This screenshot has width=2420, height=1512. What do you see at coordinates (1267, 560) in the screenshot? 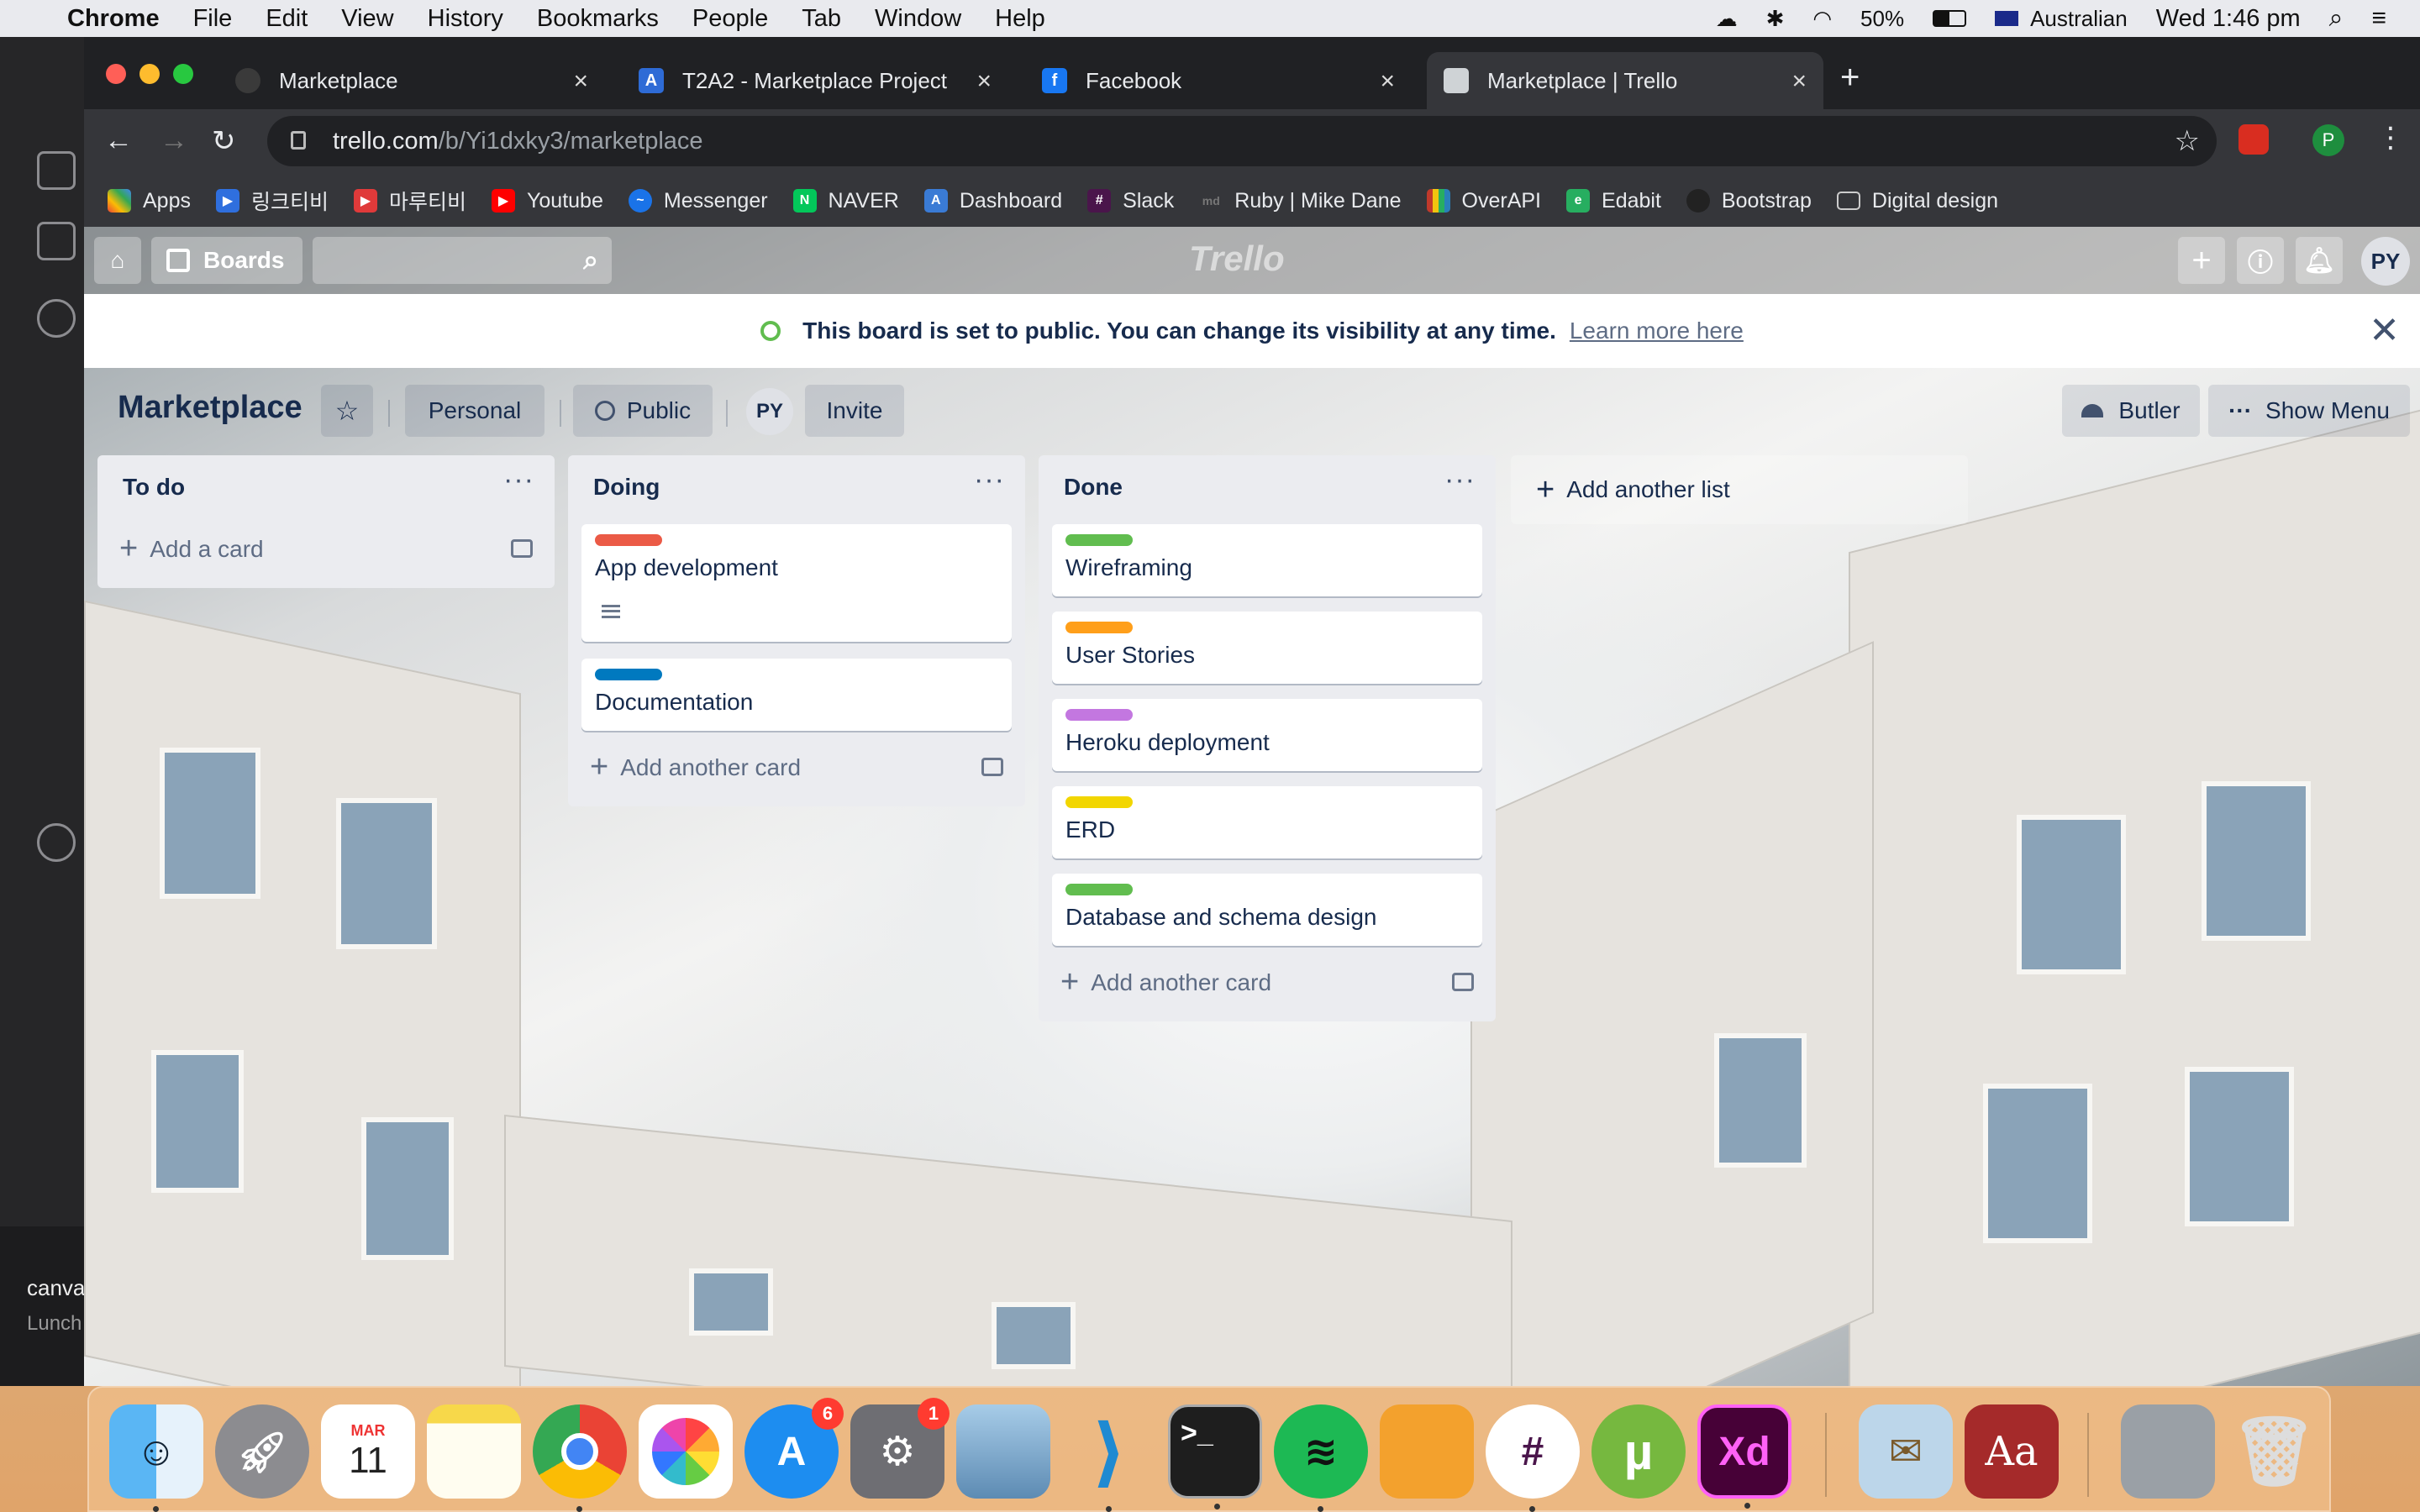
I see `card-wireframing: Wireframing` at bounding box center [1267, 560].